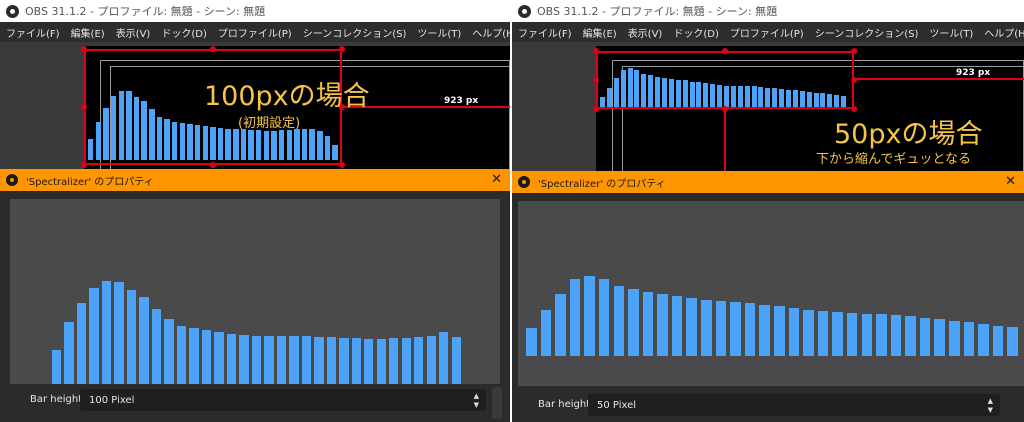 The height and width of the screenshot is (422, 1024). I want to click on bar-height-input: 50 Pixel ▲ ▼, so click(794, 405).